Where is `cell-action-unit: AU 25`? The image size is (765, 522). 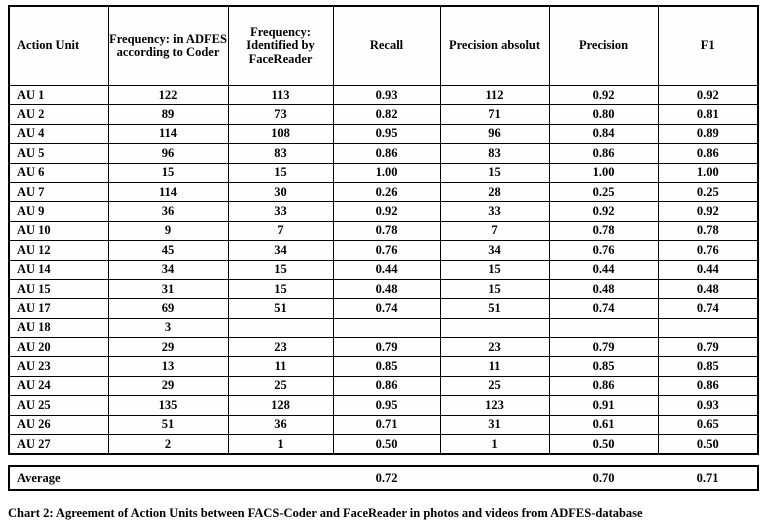
cell-action-unit: AU 25 is located at coordinates (58, 405).